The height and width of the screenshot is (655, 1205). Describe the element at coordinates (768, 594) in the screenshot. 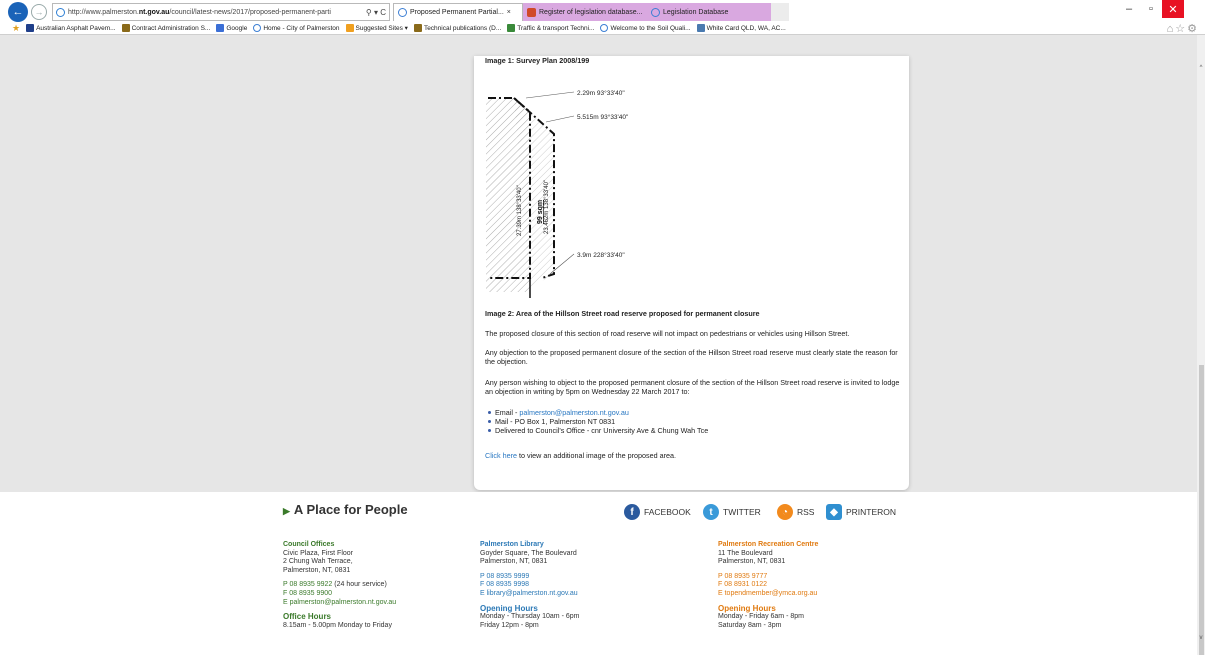

I see `email-link: E topendmember@ymca.org.au` at that location.